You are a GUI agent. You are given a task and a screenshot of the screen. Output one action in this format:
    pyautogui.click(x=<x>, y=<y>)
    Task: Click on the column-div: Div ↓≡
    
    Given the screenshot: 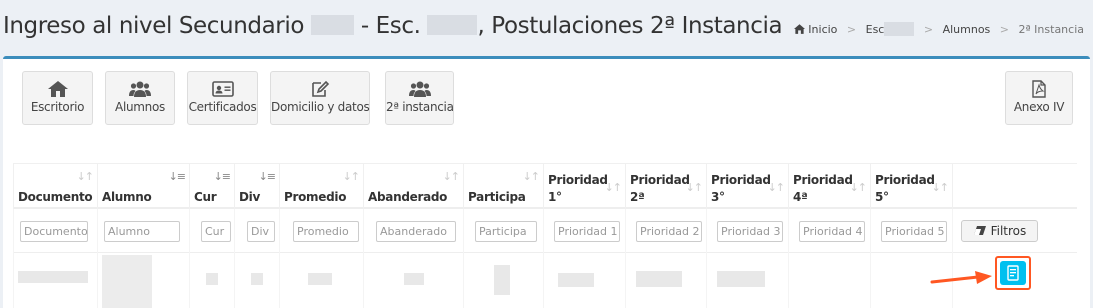 What is the action you would take?
    pyautogui.click(x=256, y=187)
    